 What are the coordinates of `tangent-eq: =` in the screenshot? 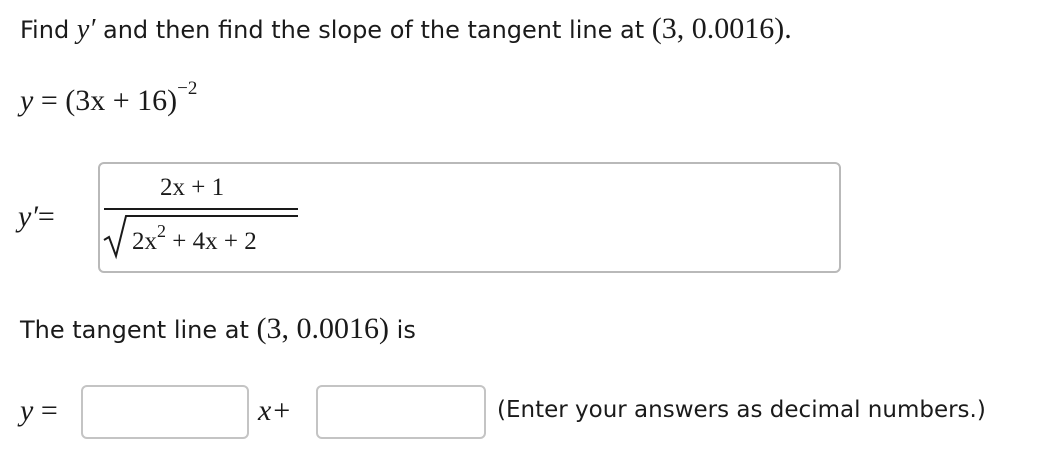 It's located at (45, 410).